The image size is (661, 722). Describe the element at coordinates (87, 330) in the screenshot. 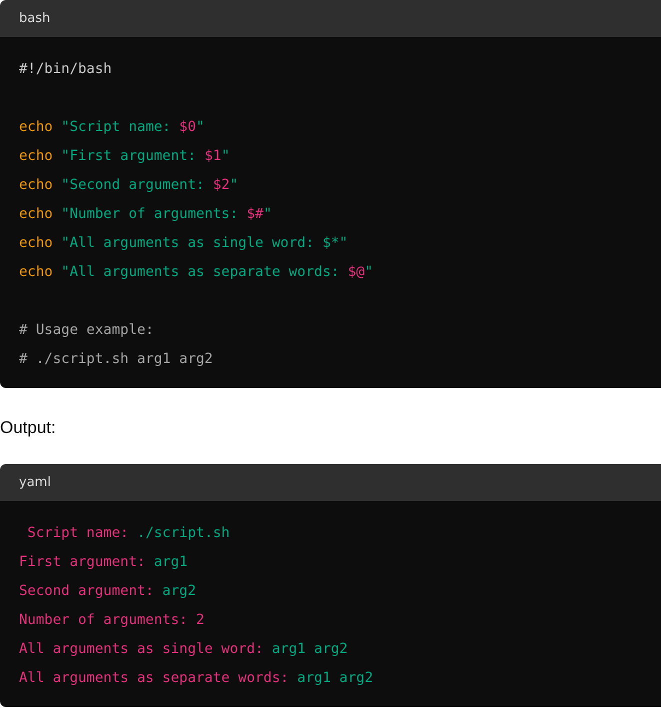

I see `code-line: # Usage example:` at that location.